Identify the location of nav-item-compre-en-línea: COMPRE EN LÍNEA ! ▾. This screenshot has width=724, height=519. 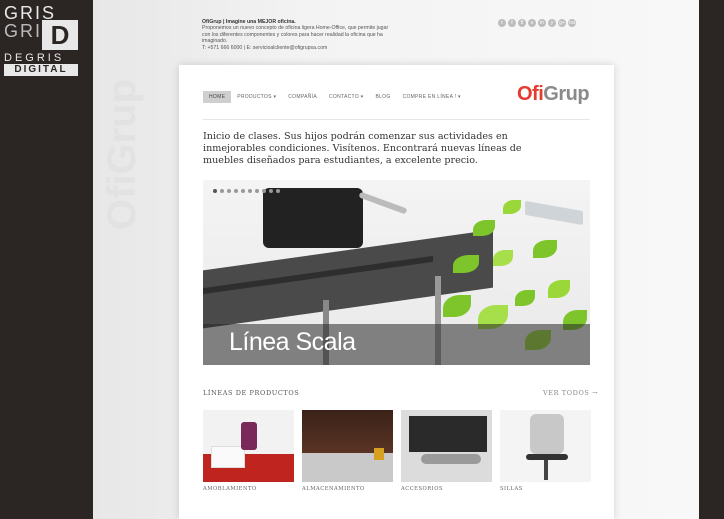
(432, 97).